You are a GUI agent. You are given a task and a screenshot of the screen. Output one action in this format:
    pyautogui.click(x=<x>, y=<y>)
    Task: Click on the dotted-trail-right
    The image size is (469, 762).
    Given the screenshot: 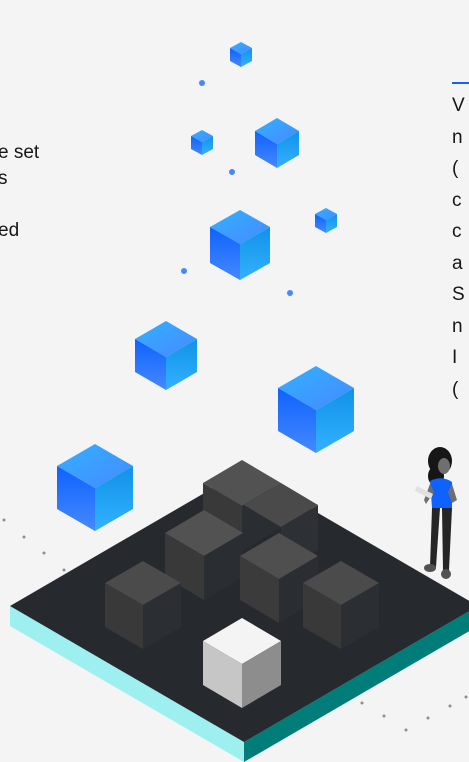 What is the action you would take?
    pyautogui.click(x=414, y=713)
    